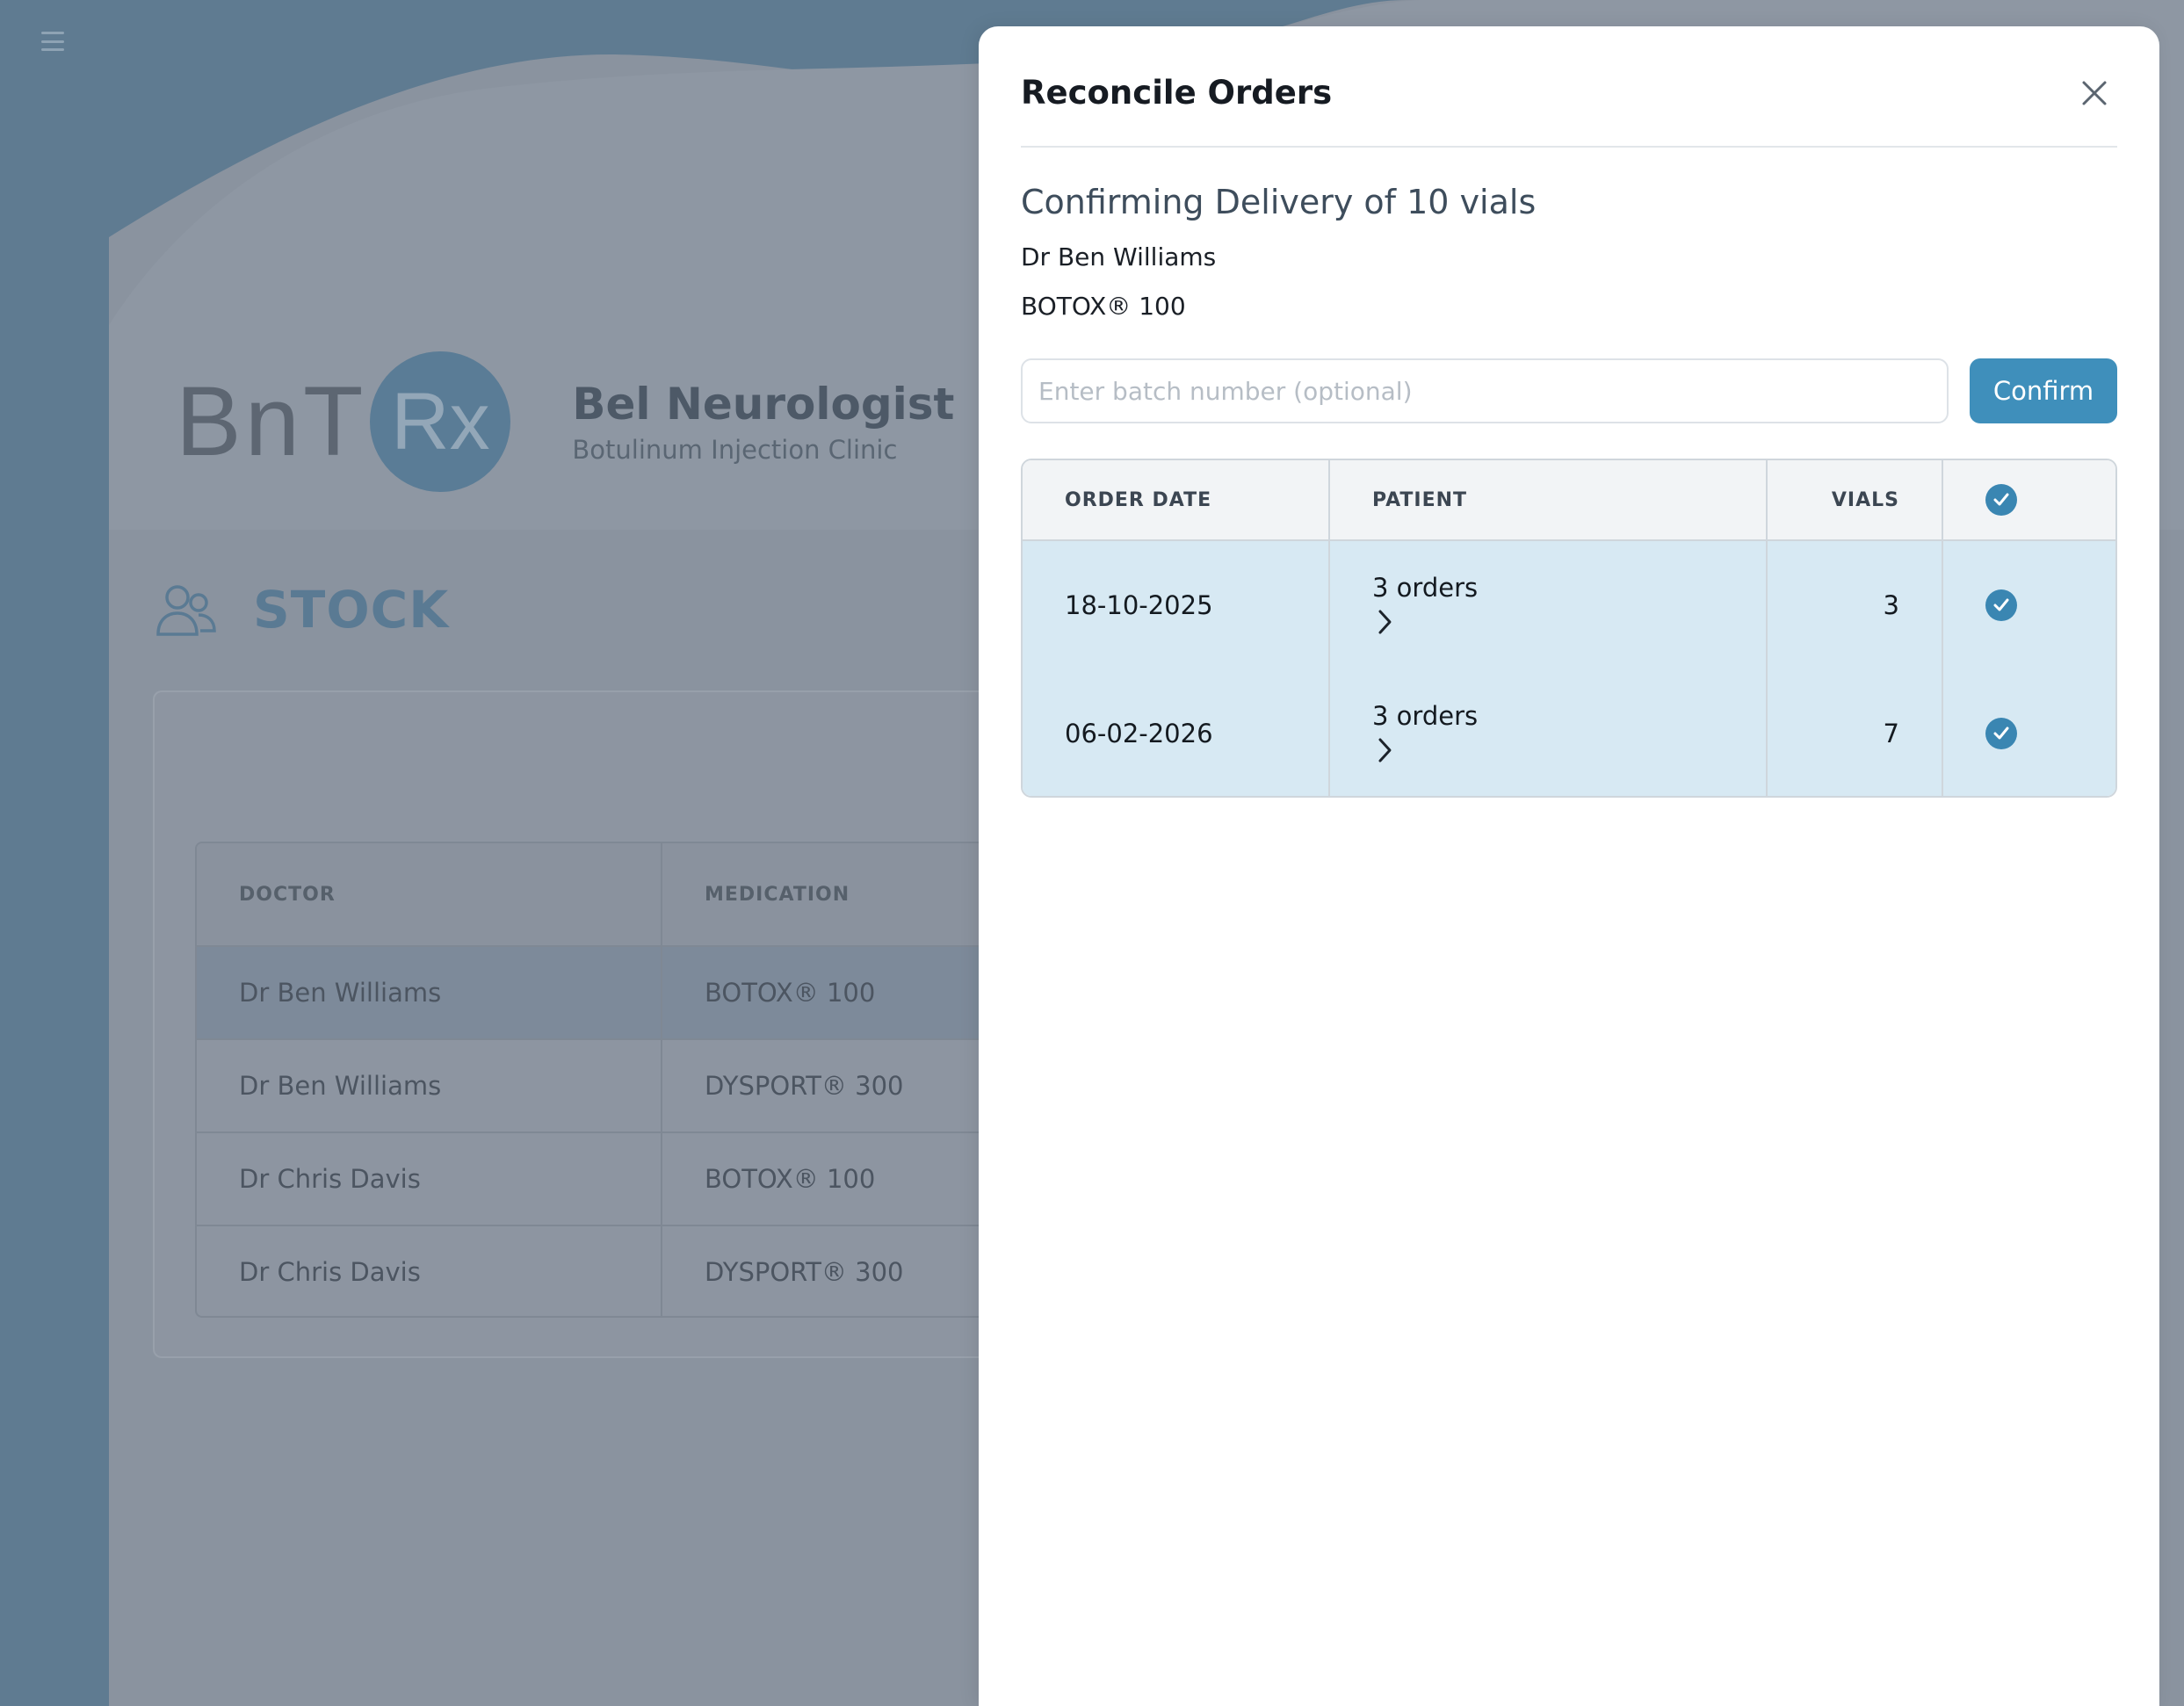 The width and height of the screenshot is (2184, 1706). I want to click on brand-logo: BnT Rx, so click(343, 421).